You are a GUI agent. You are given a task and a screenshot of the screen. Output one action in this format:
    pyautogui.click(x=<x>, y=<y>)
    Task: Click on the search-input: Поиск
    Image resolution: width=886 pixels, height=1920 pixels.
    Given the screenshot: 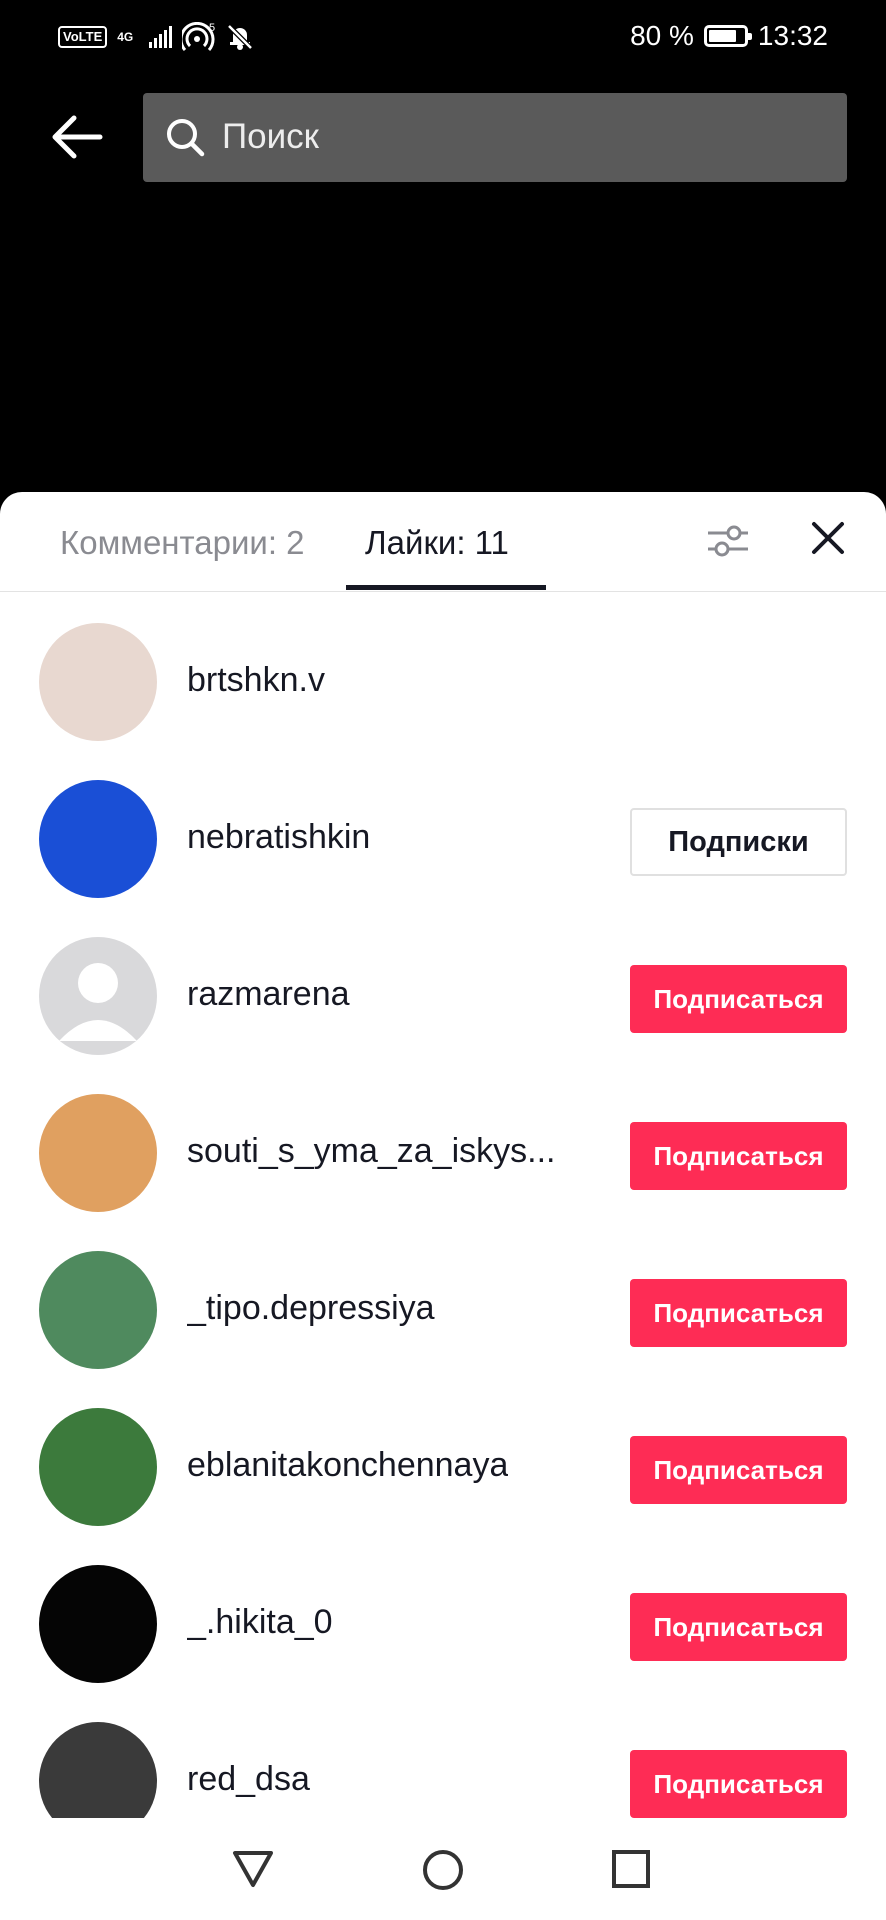 What is the action you would take?
    pyautogui.click(x=495, y=137)
    